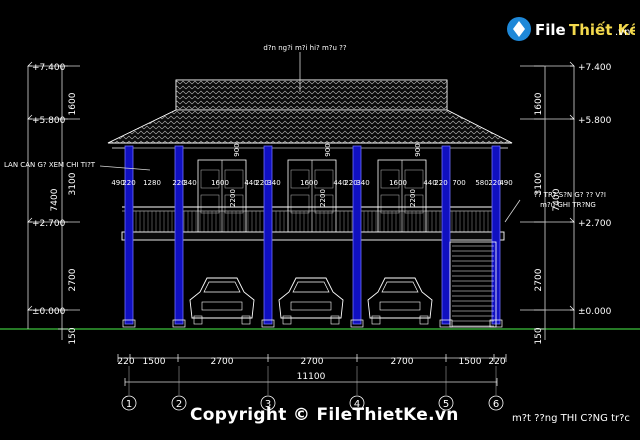 This screenshot has height=440, width=640. I want to click on upper-dim-6: 1600, so click(220, 183).